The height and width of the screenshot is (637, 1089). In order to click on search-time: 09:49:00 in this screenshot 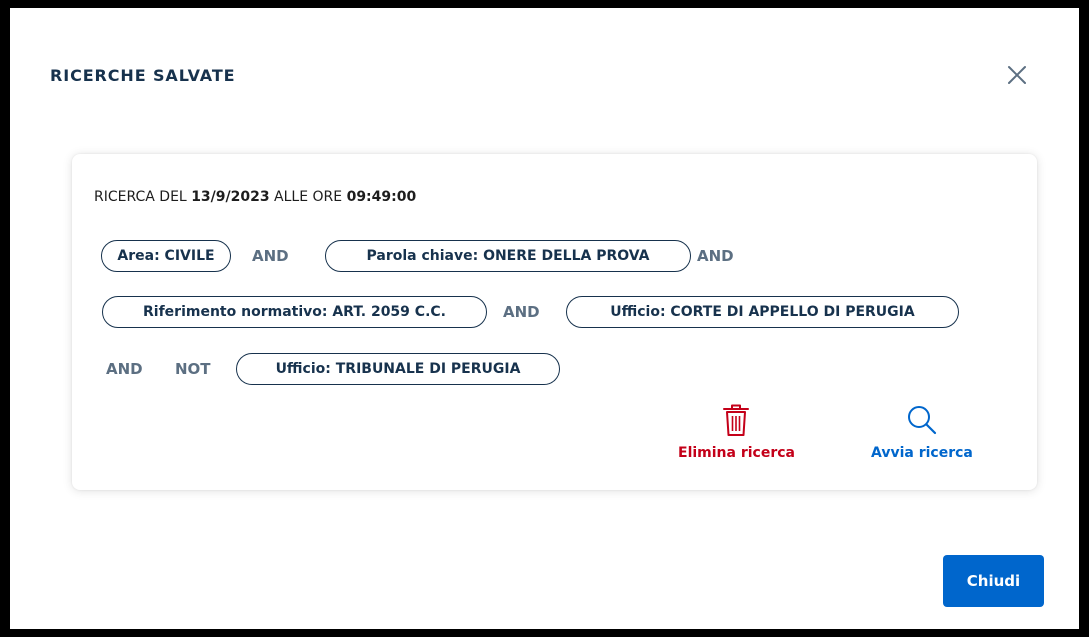, I will do `click(381, 197)`.